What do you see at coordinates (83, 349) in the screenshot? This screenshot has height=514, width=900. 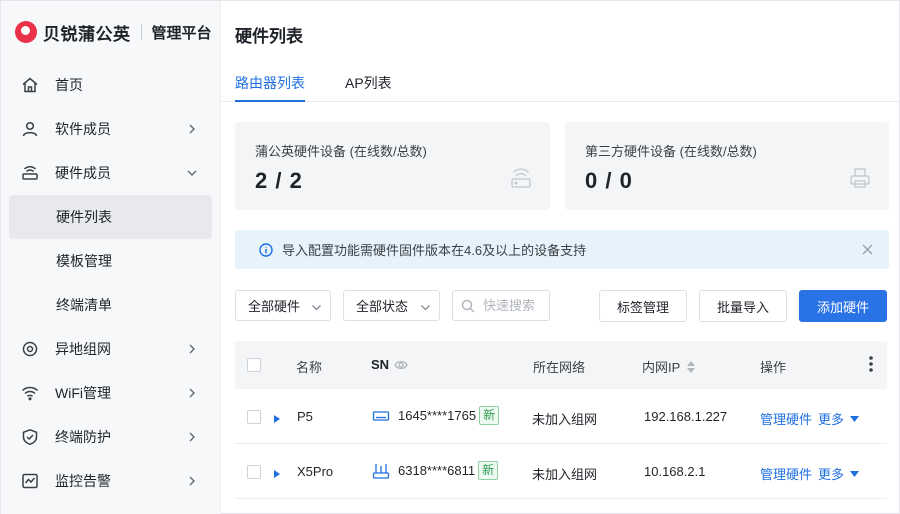 I see `sidebar-item-label: 异地组网` at bounding box center [83, 349].